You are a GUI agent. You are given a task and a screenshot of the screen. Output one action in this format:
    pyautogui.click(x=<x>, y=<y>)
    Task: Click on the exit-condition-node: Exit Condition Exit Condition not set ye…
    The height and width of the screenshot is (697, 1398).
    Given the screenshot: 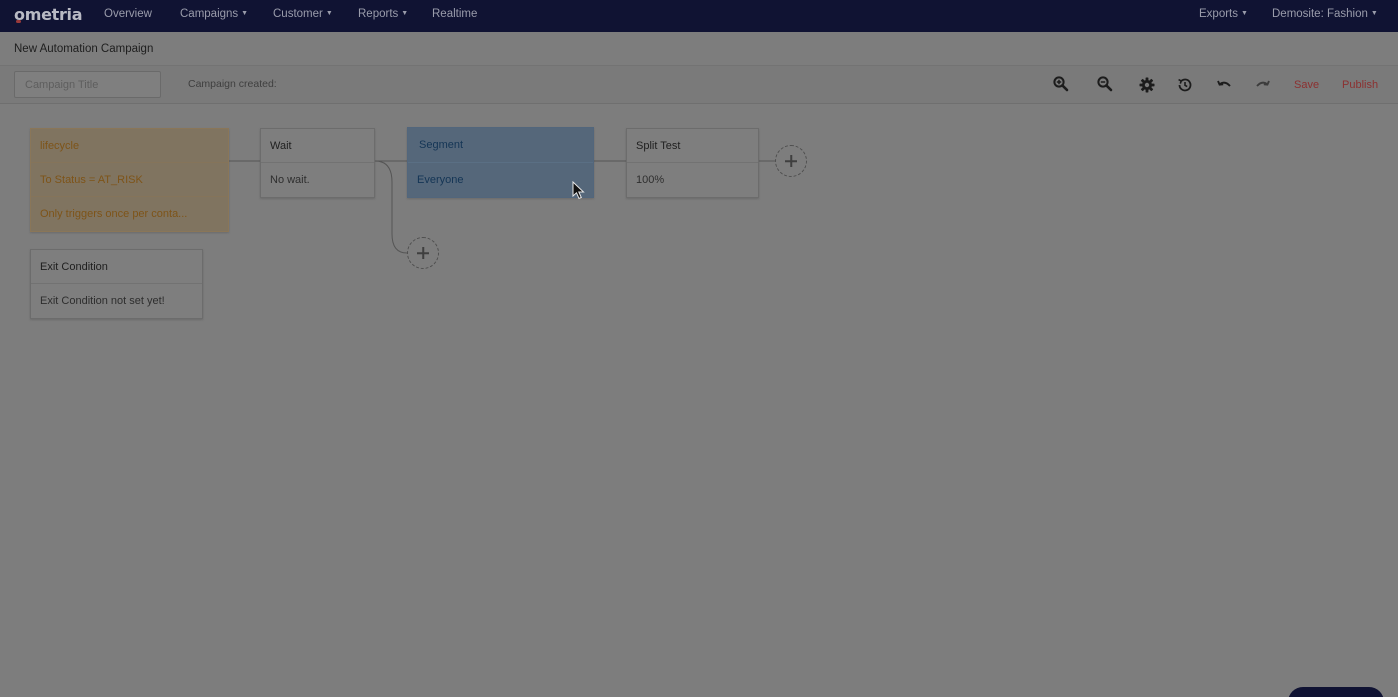 What is the action you would take?
    pyautogui.click(x=116, y=284)
    